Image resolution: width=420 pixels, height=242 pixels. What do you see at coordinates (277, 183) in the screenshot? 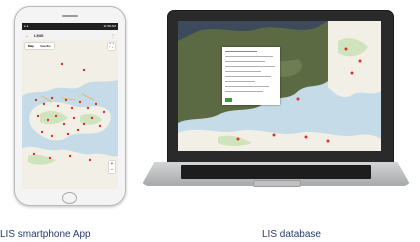
I see `laptop-trackpad` at bounding box center [277, 183].